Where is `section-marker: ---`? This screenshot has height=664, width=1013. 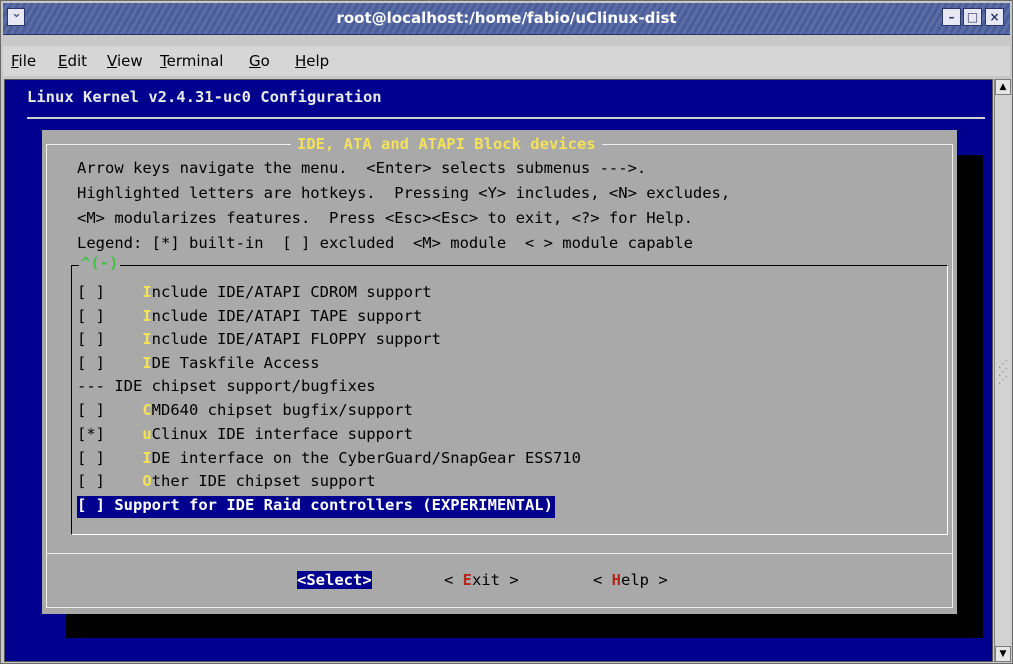 section-marker: --- is located at coordinates (91, 386).